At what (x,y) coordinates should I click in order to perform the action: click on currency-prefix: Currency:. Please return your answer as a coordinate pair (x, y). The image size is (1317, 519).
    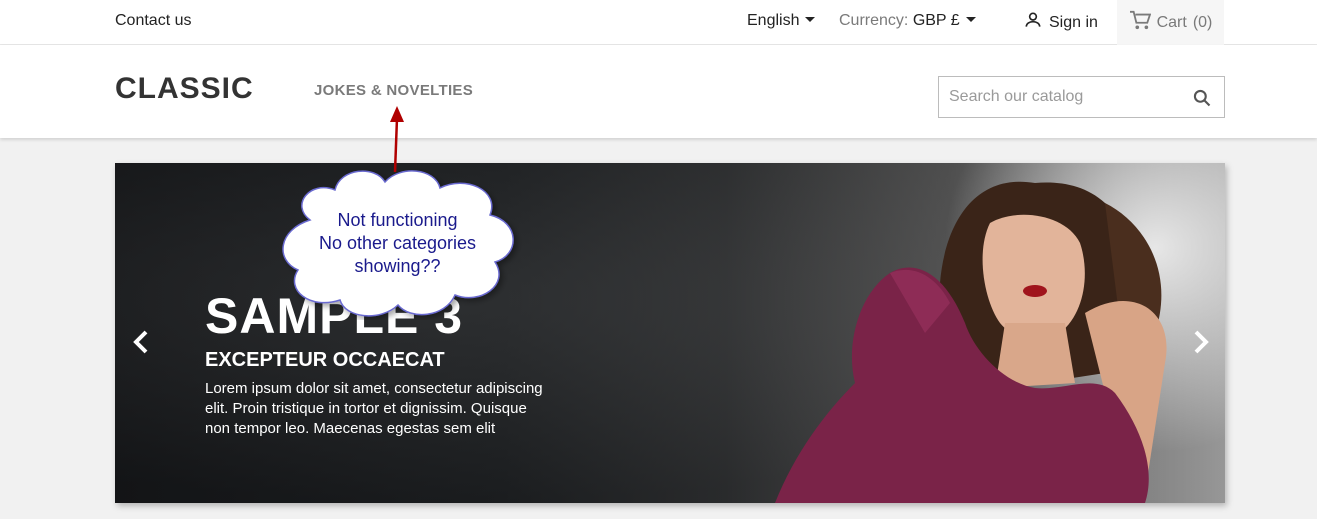
    Looking at the image, I should click on (874, 20).